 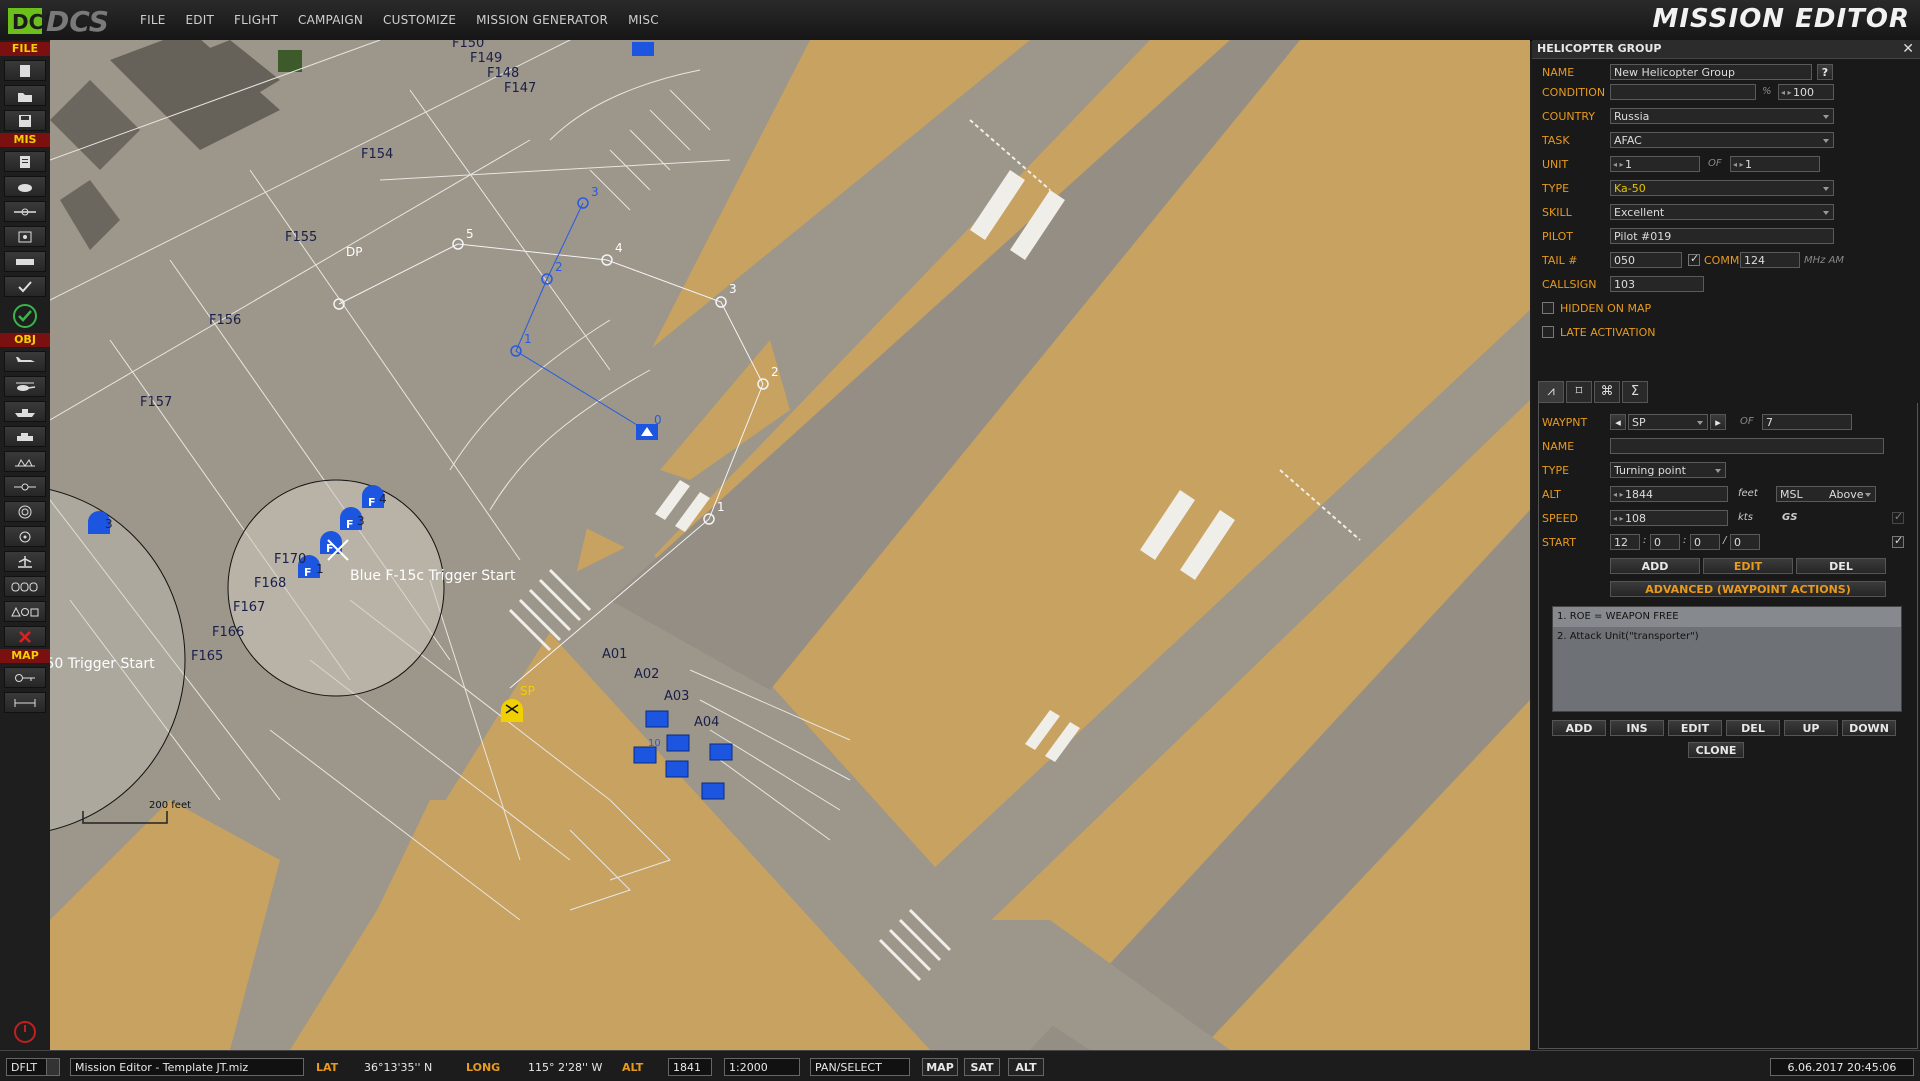 I want to click on late-activation-checkbox, so click(x=1548, y=332).